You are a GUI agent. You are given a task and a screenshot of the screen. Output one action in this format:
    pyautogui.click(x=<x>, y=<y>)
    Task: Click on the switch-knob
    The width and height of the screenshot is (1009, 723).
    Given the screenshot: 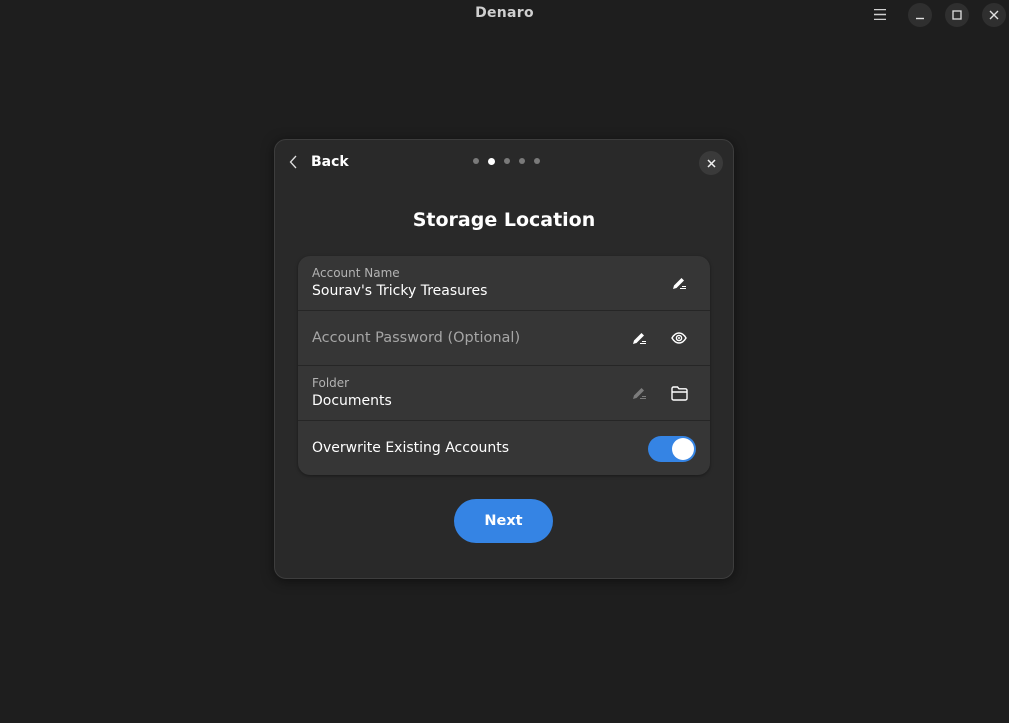 What is the action you would take?
    pyautogui.click(x=683, y=449)
    